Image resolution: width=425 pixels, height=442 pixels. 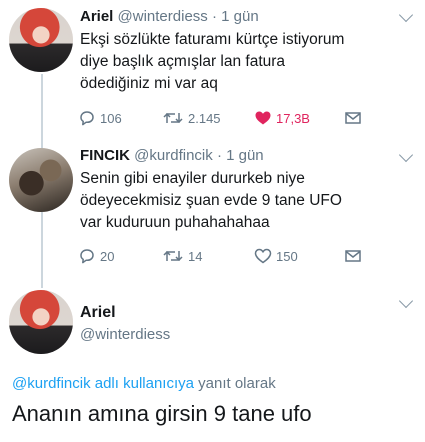 I want to click on tweet-text-line: diye başlık açmışlar lan fatura, so click(x=183, y=61).